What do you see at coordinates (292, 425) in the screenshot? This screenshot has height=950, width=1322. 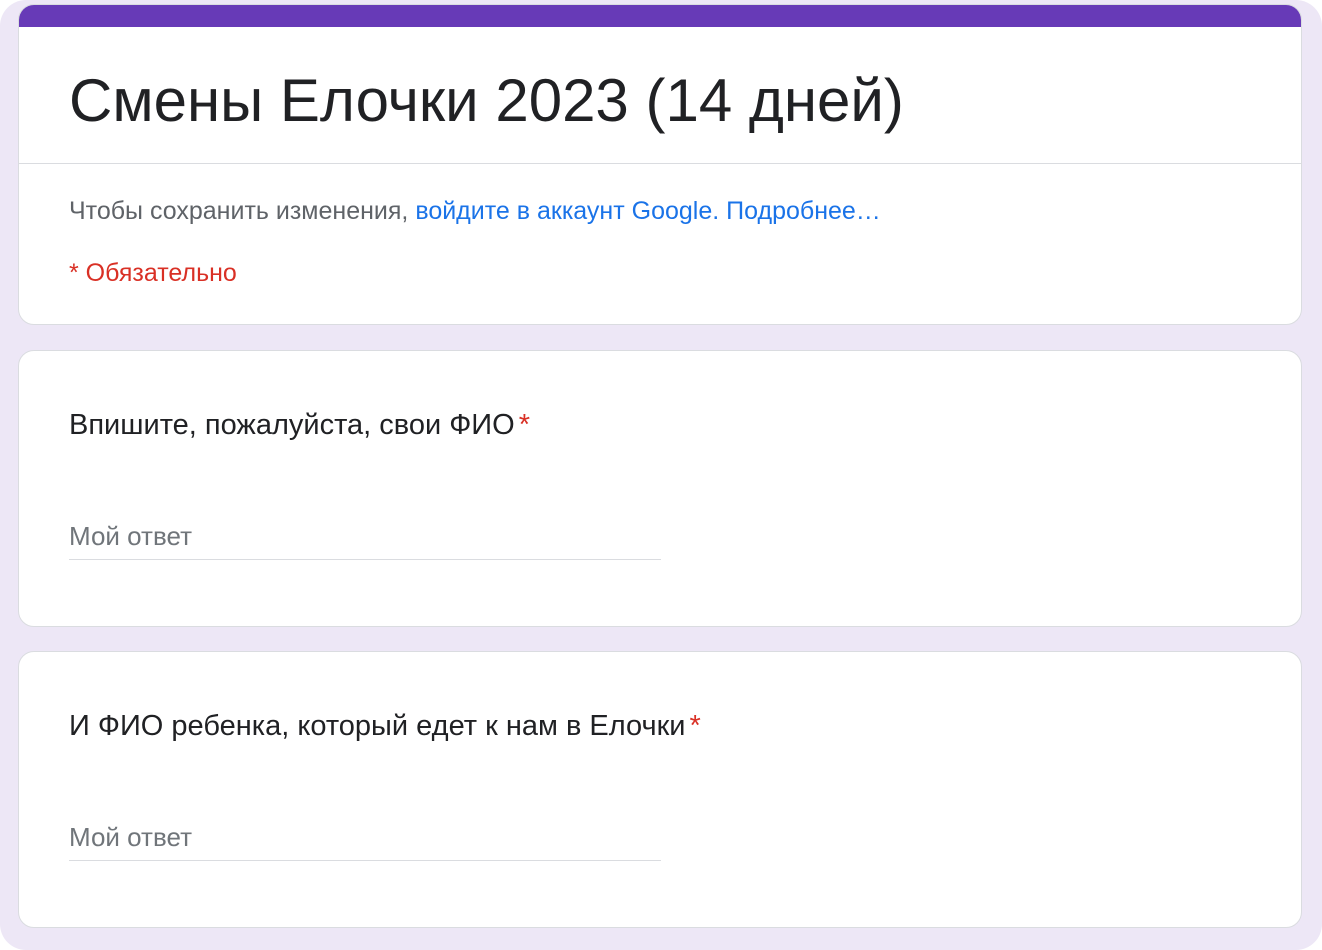 I see `question-label: Впишите, пожалуйста, свои ФИО` at bounding box center [292, 425].